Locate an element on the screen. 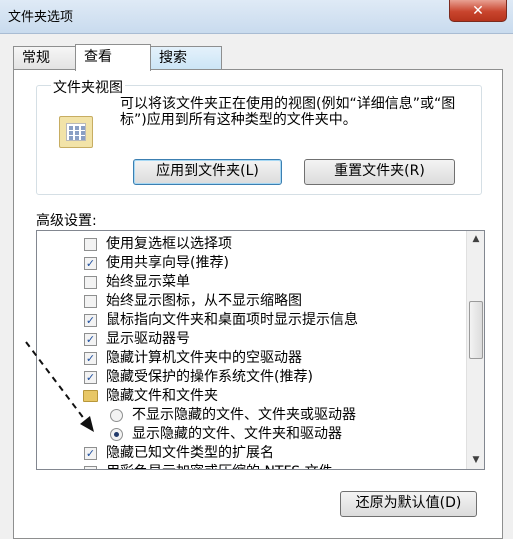 The height and width of the screenshot is (539, 513). tab-view: 查看 is located at coordinates (113, 57).